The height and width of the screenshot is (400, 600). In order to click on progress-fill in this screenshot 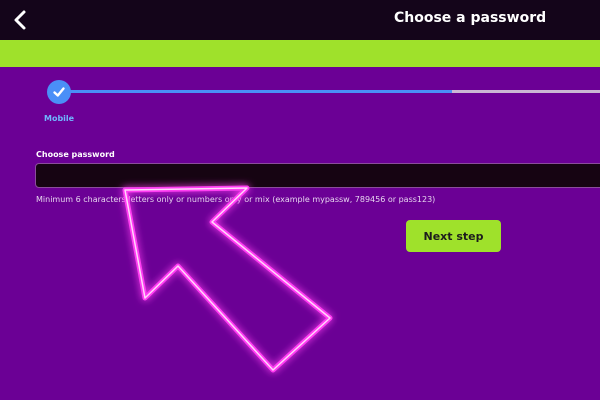, I will do `click(261, 91)`.